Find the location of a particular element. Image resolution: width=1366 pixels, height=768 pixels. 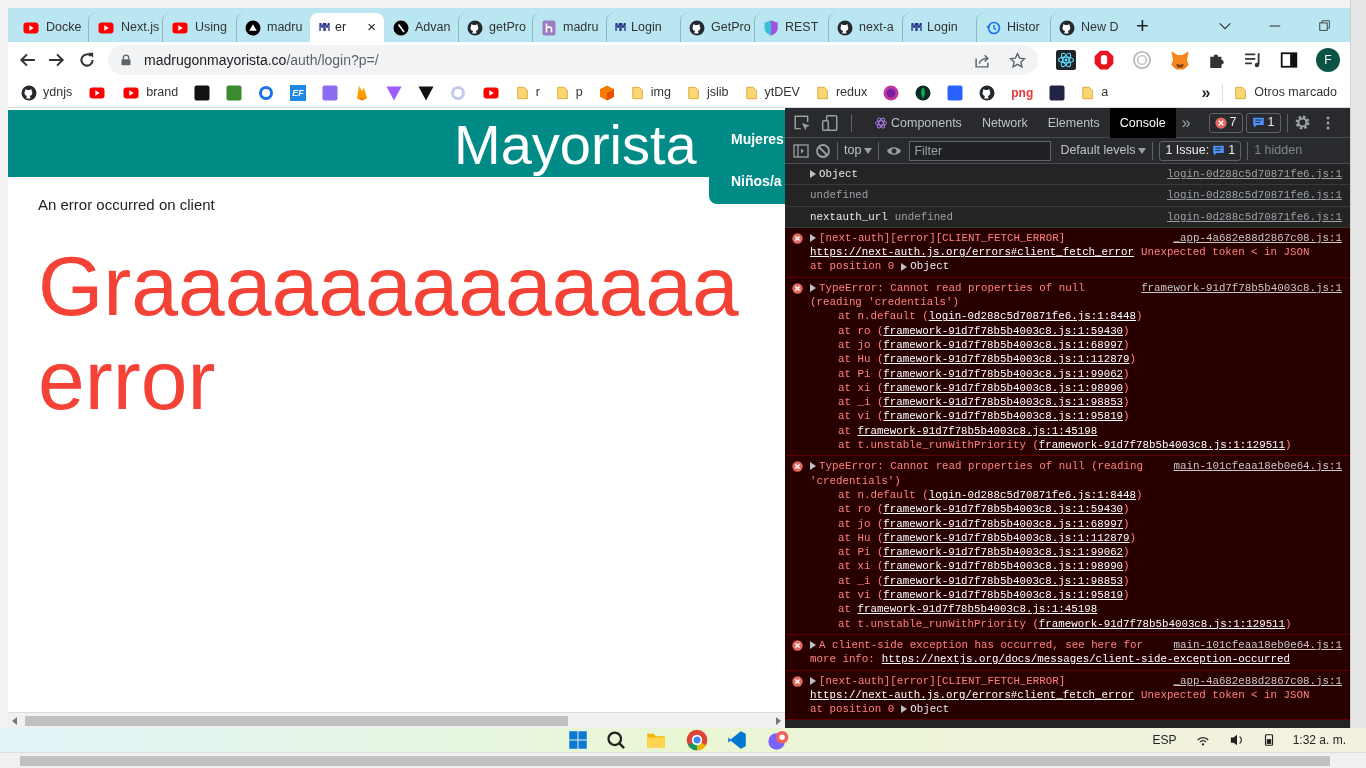

devtools-tab: Elements is located at coordinates (1073, 123).